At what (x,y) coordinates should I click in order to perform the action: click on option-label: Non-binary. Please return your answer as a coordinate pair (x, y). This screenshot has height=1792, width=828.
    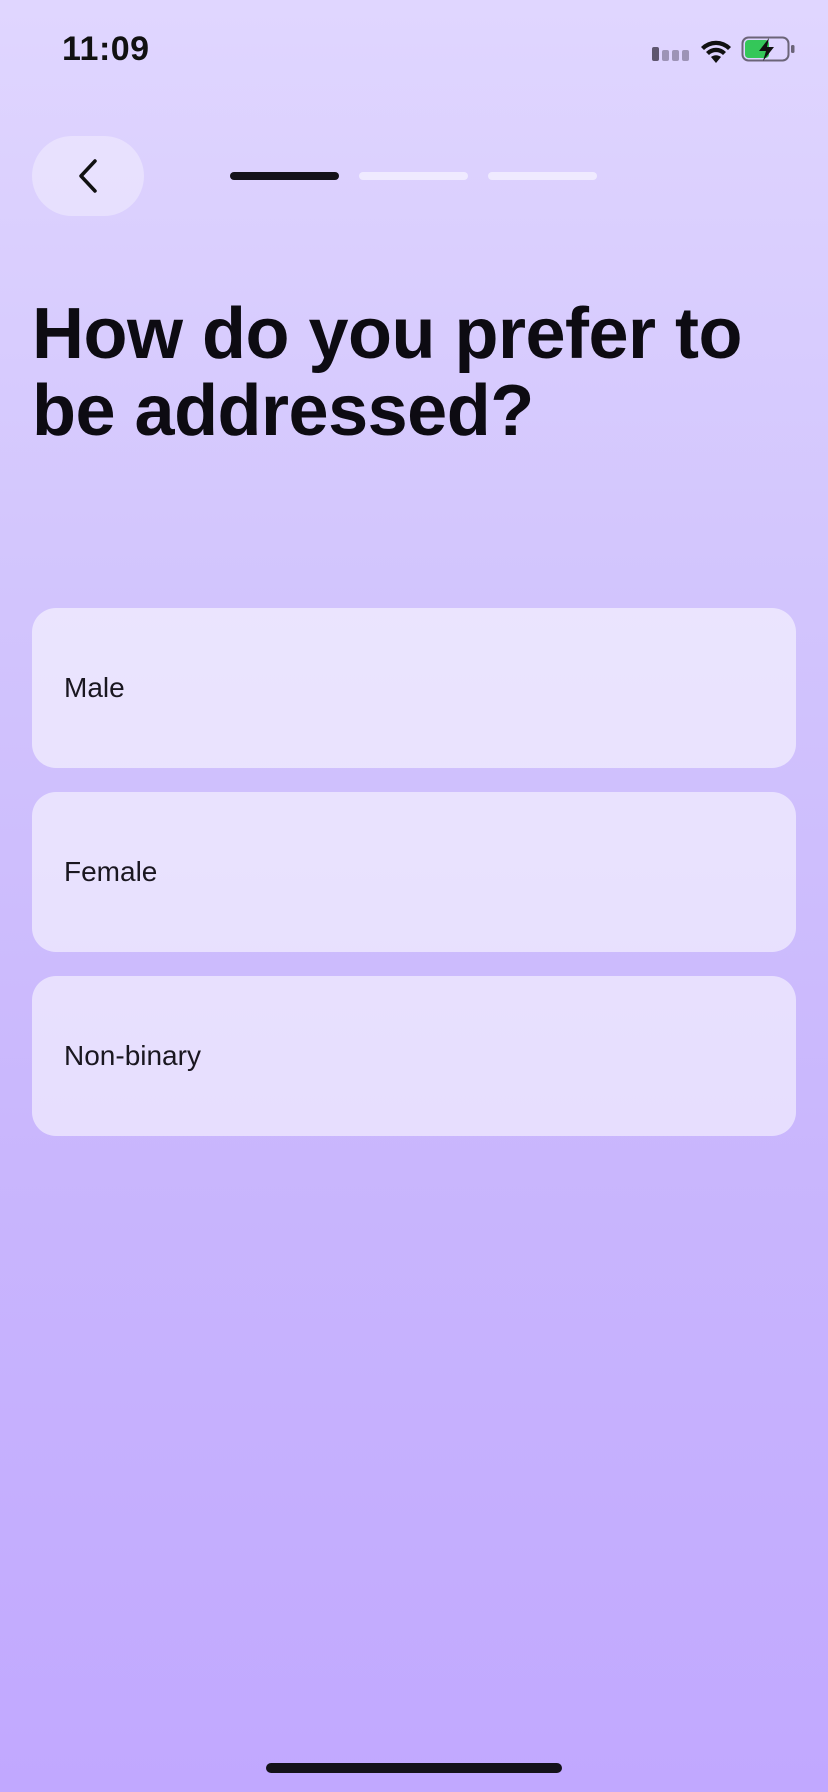
    Looking at the image, I should click on (132, 1055).